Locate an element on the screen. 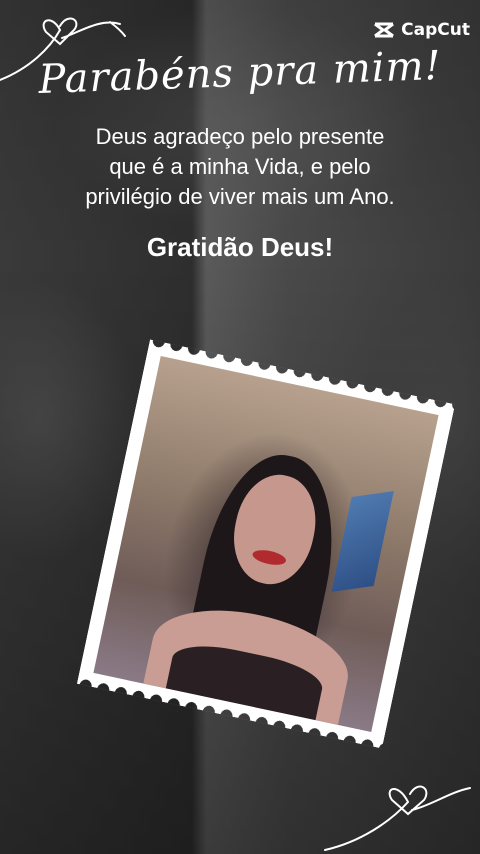 This screenshot has width=480, height=854. message-line: que é a minha Vida, e pelo is located at coordinates (240, 166).